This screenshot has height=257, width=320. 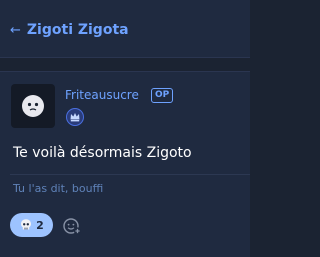 What do you see at coordinates (102, 153) in the screenshot?
I see `post-content: Te voilà désormais Zigoto` at bounding box center [102, 153].